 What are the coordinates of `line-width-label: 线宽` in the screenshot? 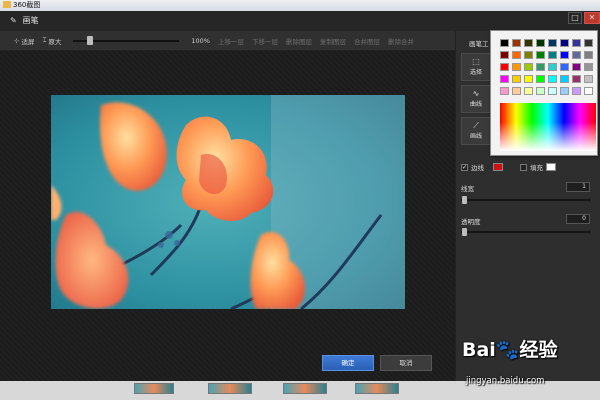 It's located at (467, 189).